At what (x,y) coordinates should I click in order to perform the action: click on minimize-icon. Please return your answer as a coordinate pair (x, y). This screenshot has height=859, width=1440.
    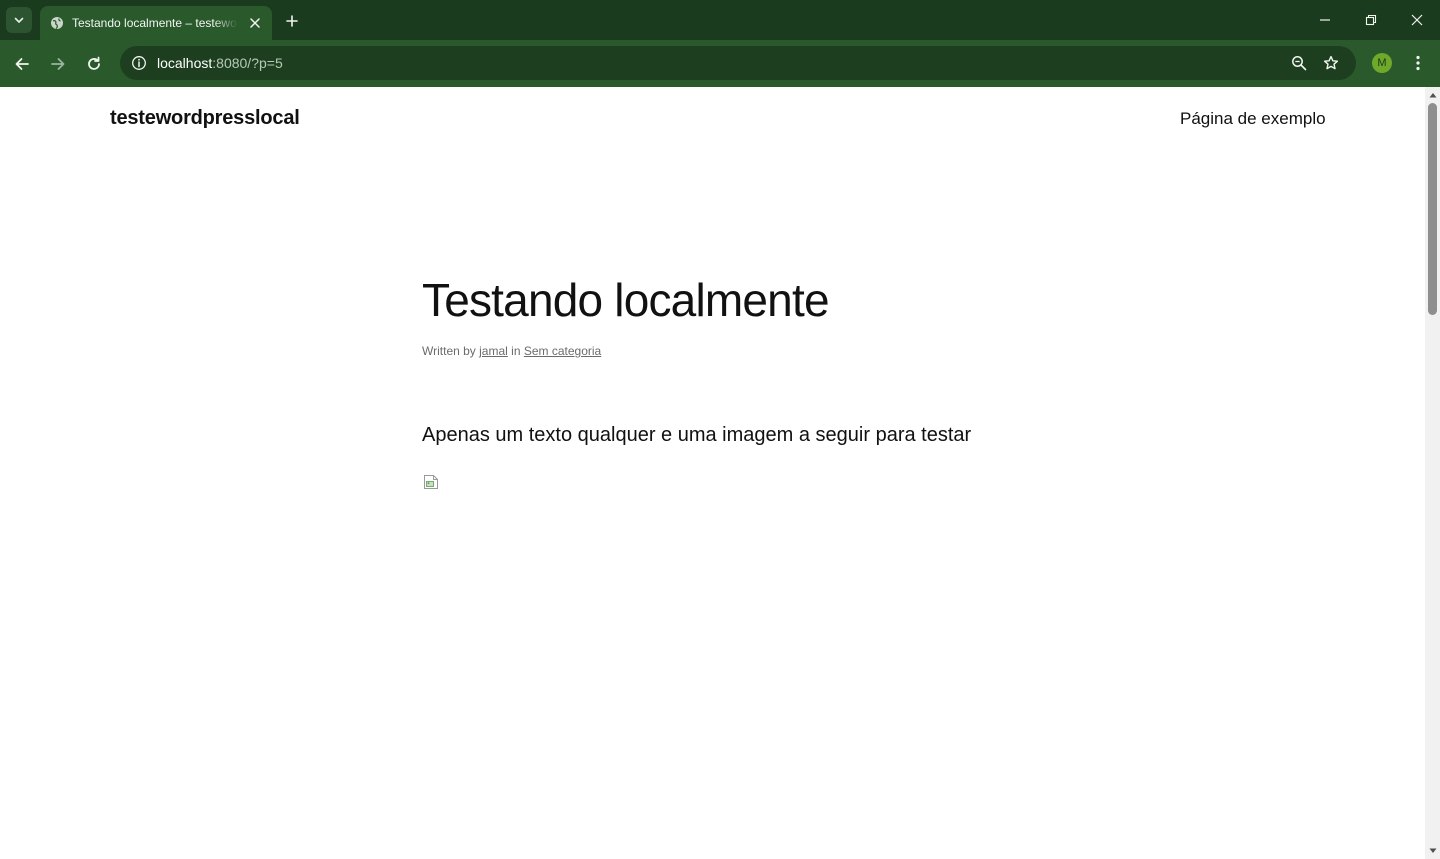
    Looking at the image, I should click on (1325, 20).